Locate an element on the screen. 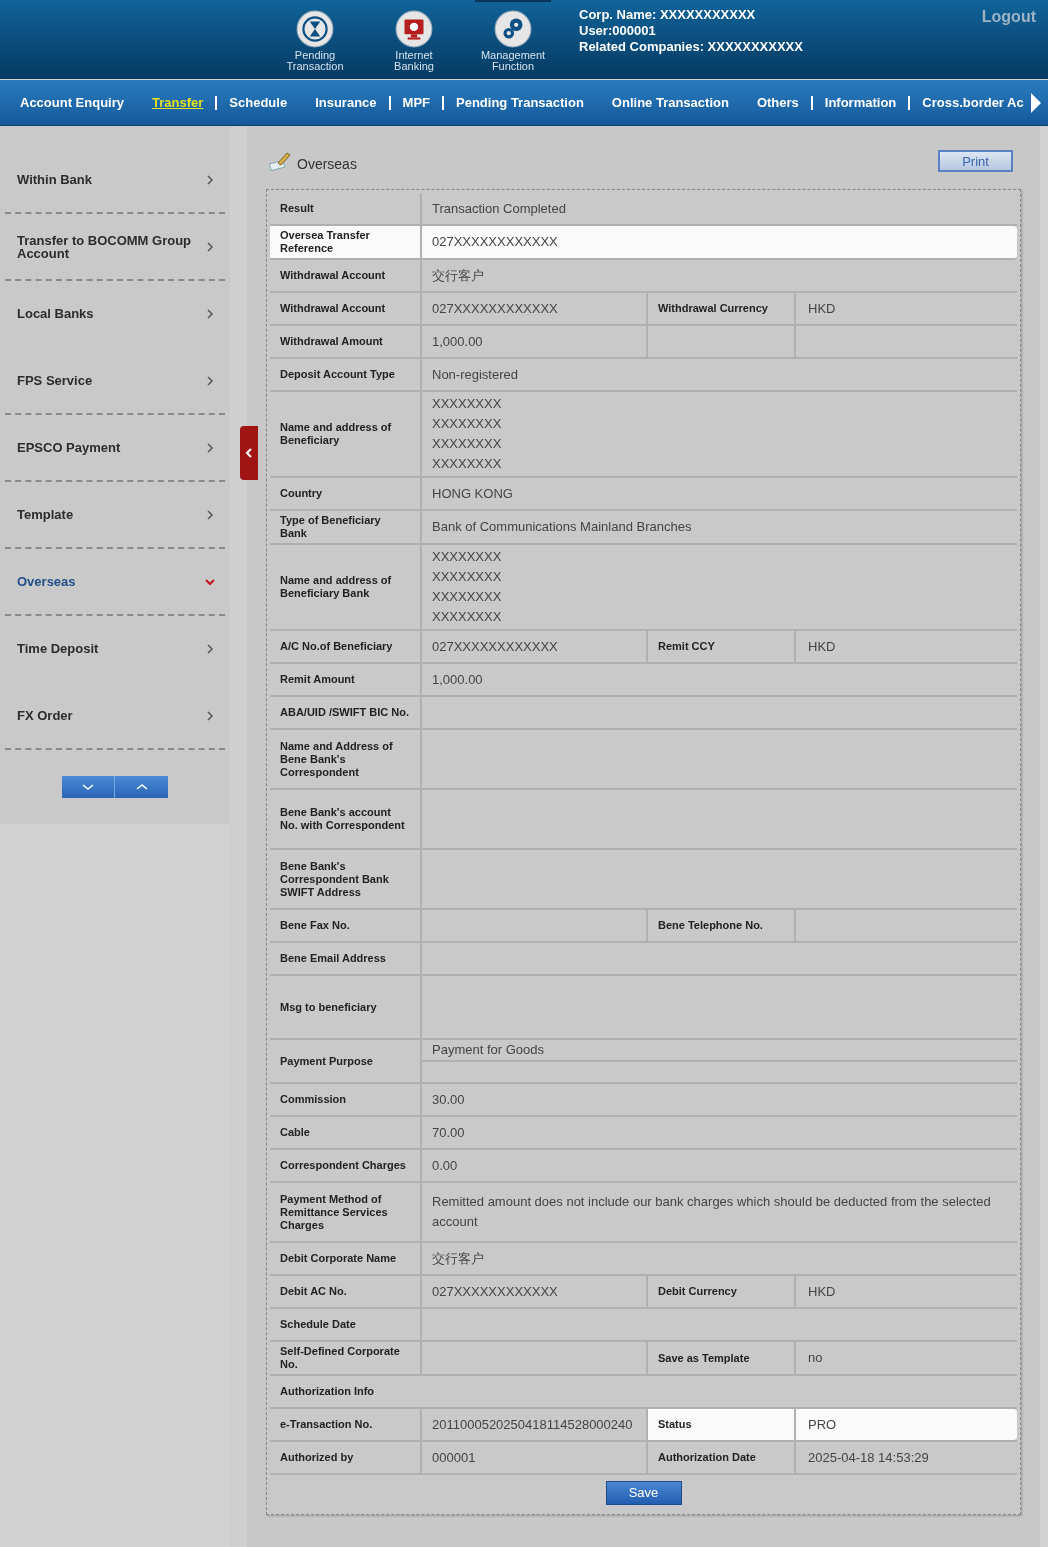 The image size is (1048, 1547). section-heading: Authorization Info is located at coordinates (327, 1391).